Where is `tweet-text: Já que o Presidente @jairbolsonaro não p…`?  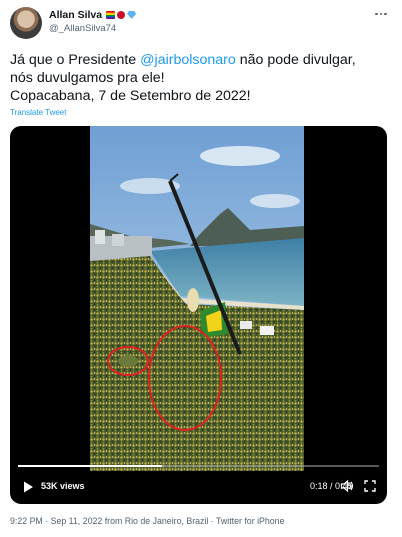
tweet-text: Já que o Presidente @jairbolsonaro não p… is located at coordinates (202, 78).